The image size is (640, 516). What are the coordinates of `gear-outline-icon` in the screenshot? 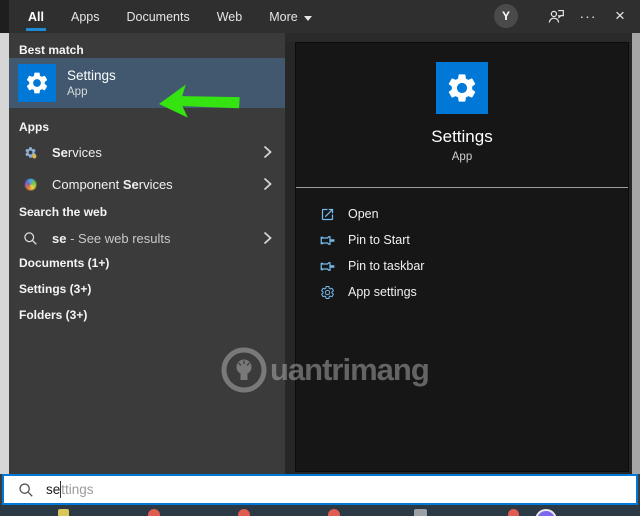 It's located at (327, 292).